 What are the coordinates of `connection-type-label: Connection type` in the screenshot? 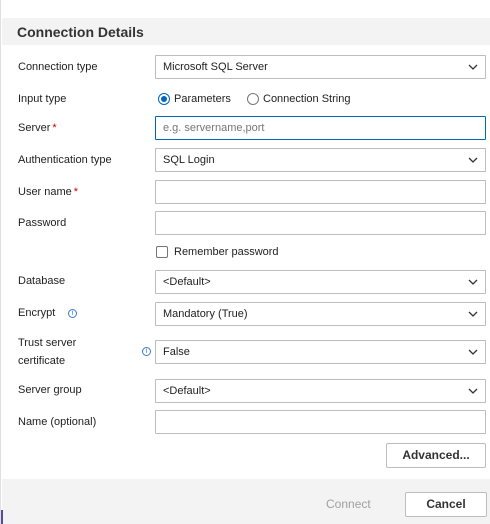 It's located at (58, 67).